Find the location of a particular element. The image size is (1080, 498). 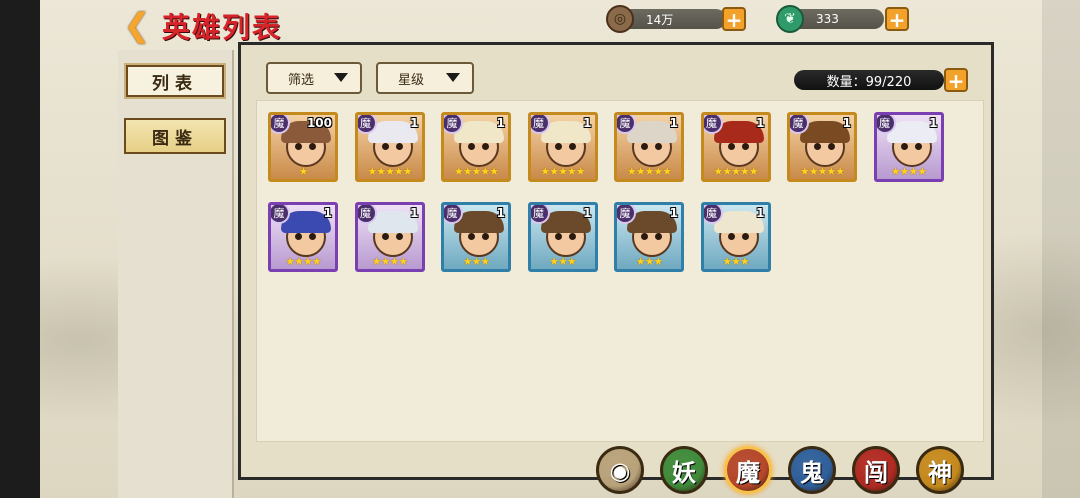

tab-list: 列表 is located at coordinates (175, 81).